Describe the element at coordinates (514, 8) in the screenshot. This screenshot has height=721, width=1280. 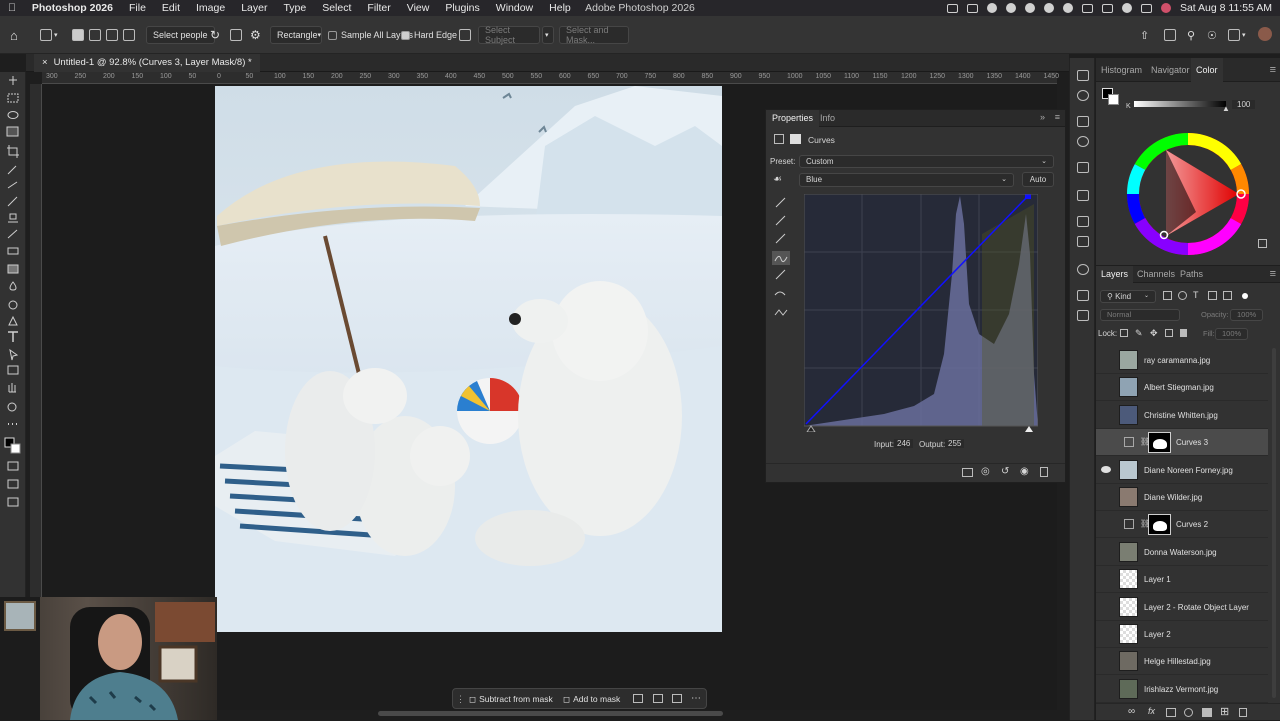
I see `menu-window: Window` at that location.